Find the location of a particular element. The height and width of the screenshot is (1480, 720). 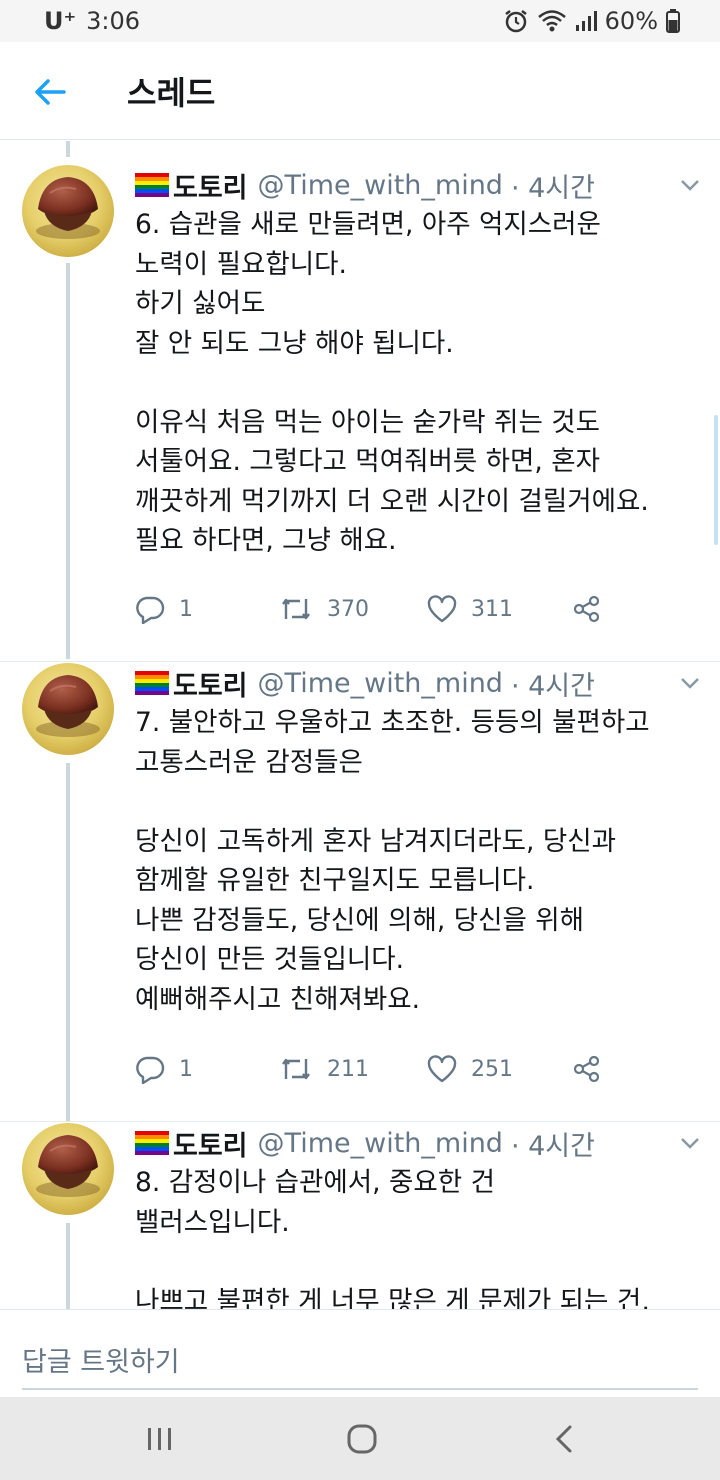

home-icon is located at coordinates (362, 1439).